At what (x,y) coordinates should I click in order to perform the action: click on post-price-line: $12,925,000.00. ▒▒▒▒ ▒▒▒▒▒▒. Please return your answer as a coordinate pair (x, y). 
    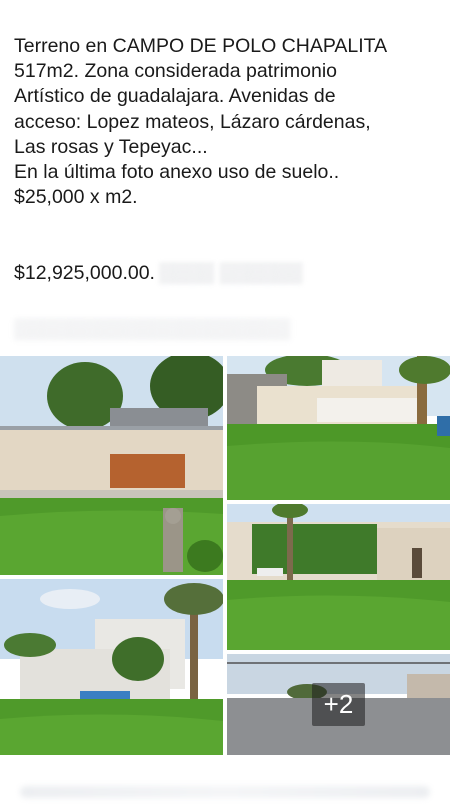
    Looking at the image, I should click on (158, 273).